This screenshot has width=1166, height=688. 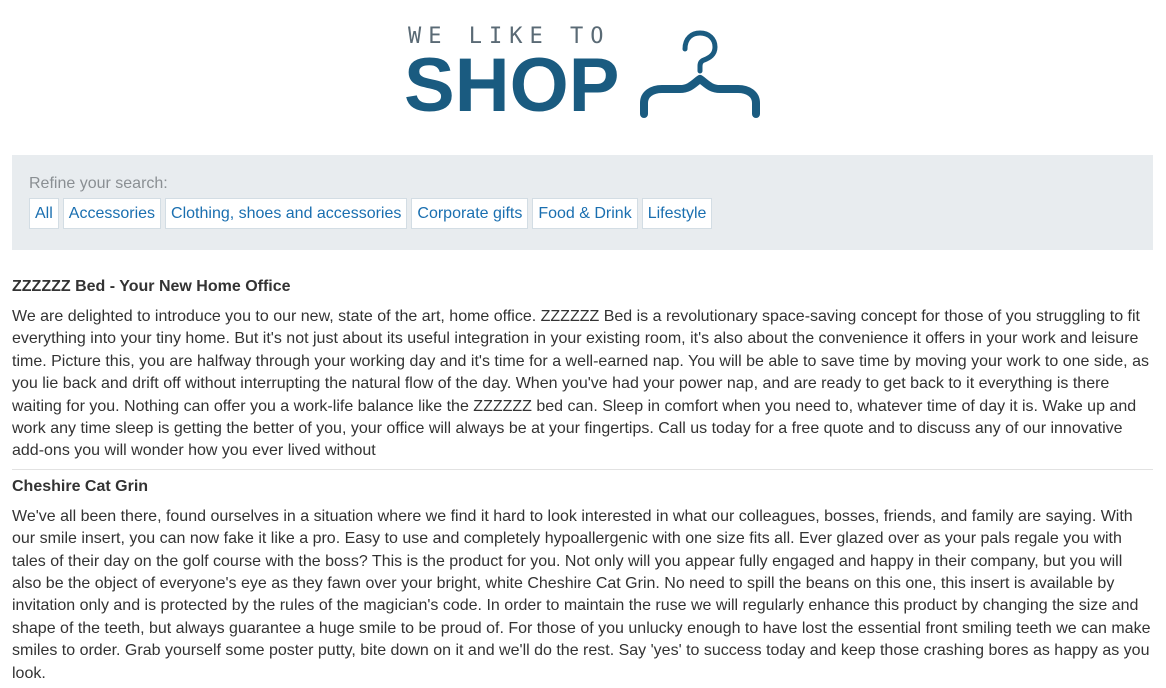 What do you see at coordinates (44, 213) in the screenshot?
I see `filter-all: All` at bounding box center [44, 213].